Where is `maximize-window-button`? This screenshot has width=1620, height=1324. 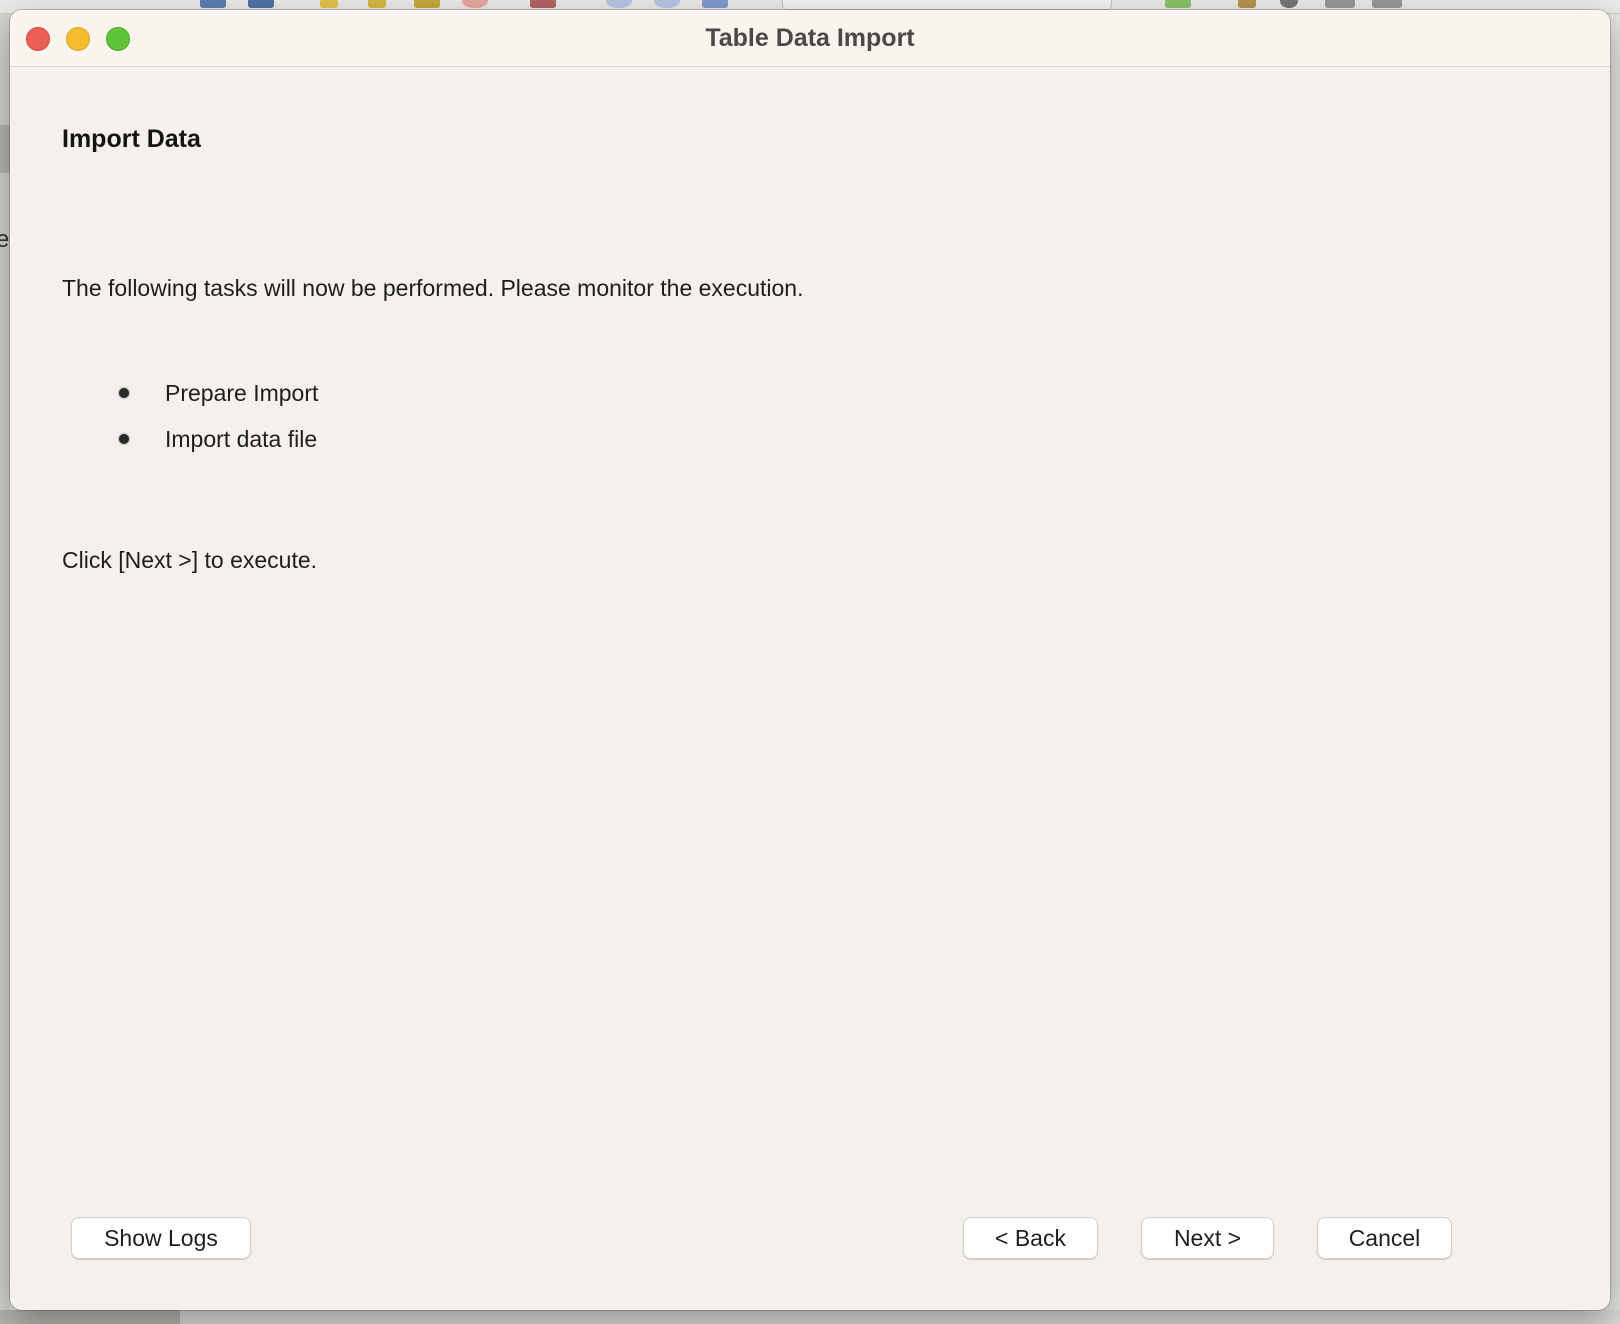
maximize-window-button is located at coordinates (118, 39).